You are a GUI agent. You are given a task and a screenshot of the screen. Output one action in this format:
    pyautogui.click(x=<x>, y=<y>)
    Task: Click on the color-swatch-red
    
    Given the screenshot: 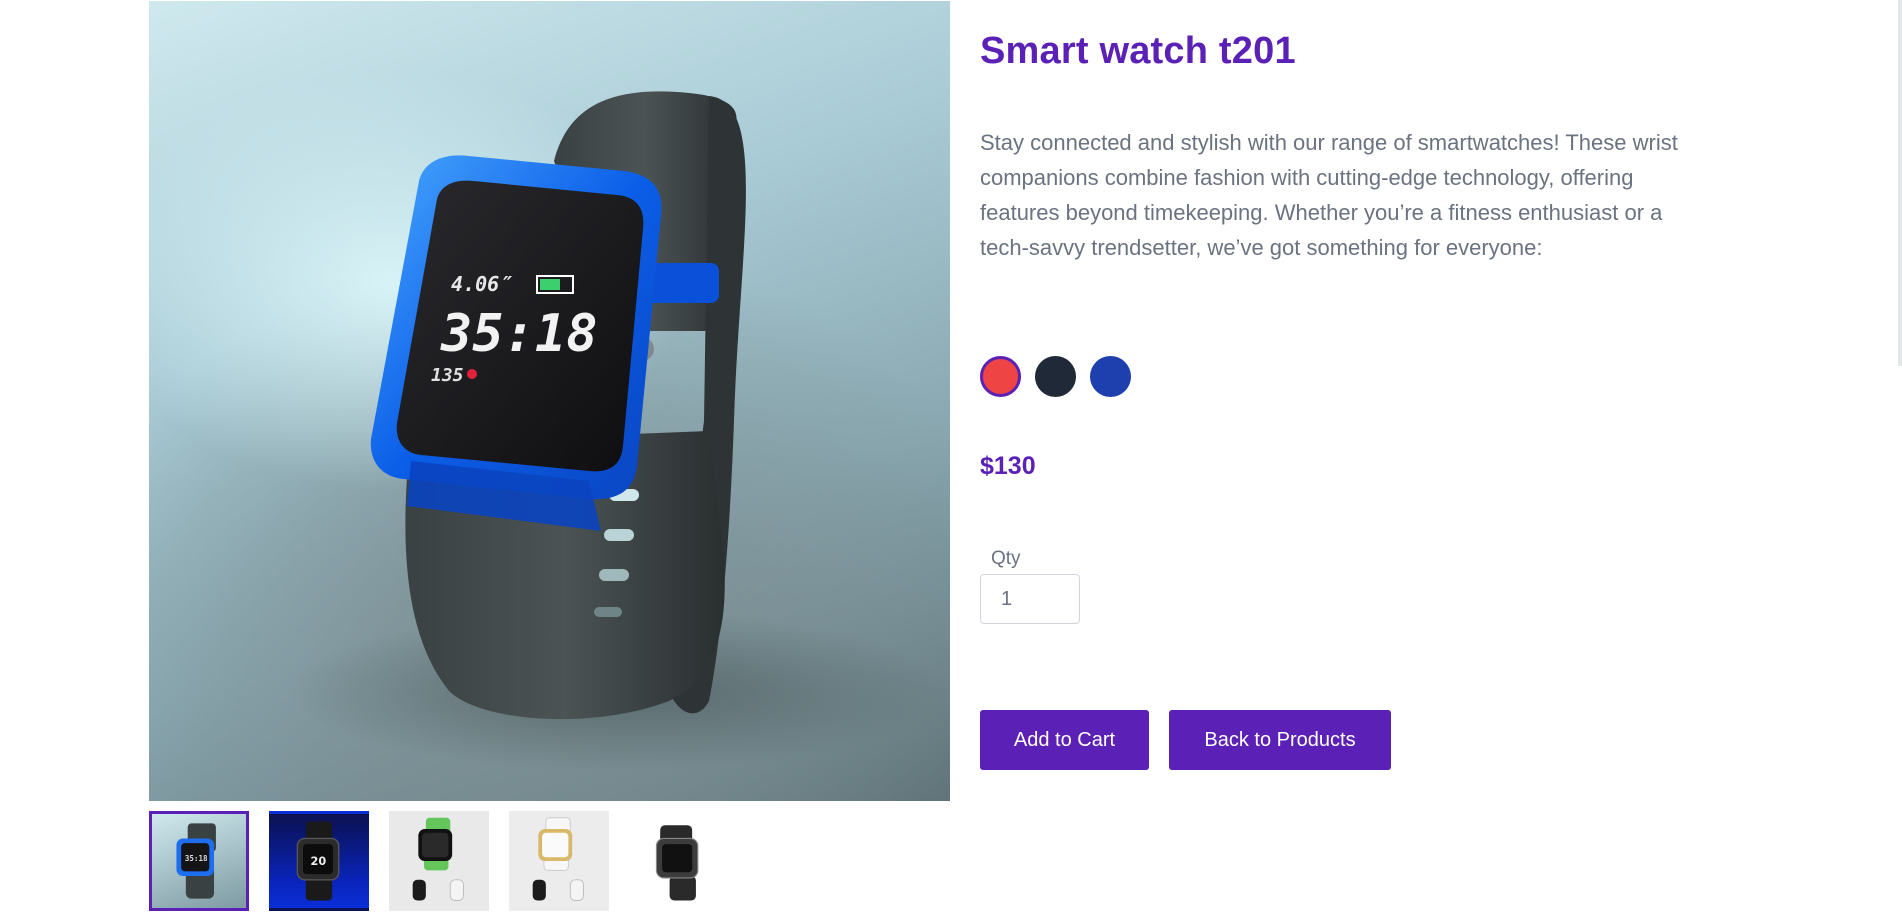 What is the action you would take?
    pyautogui.click(x=1000, y=376)
    